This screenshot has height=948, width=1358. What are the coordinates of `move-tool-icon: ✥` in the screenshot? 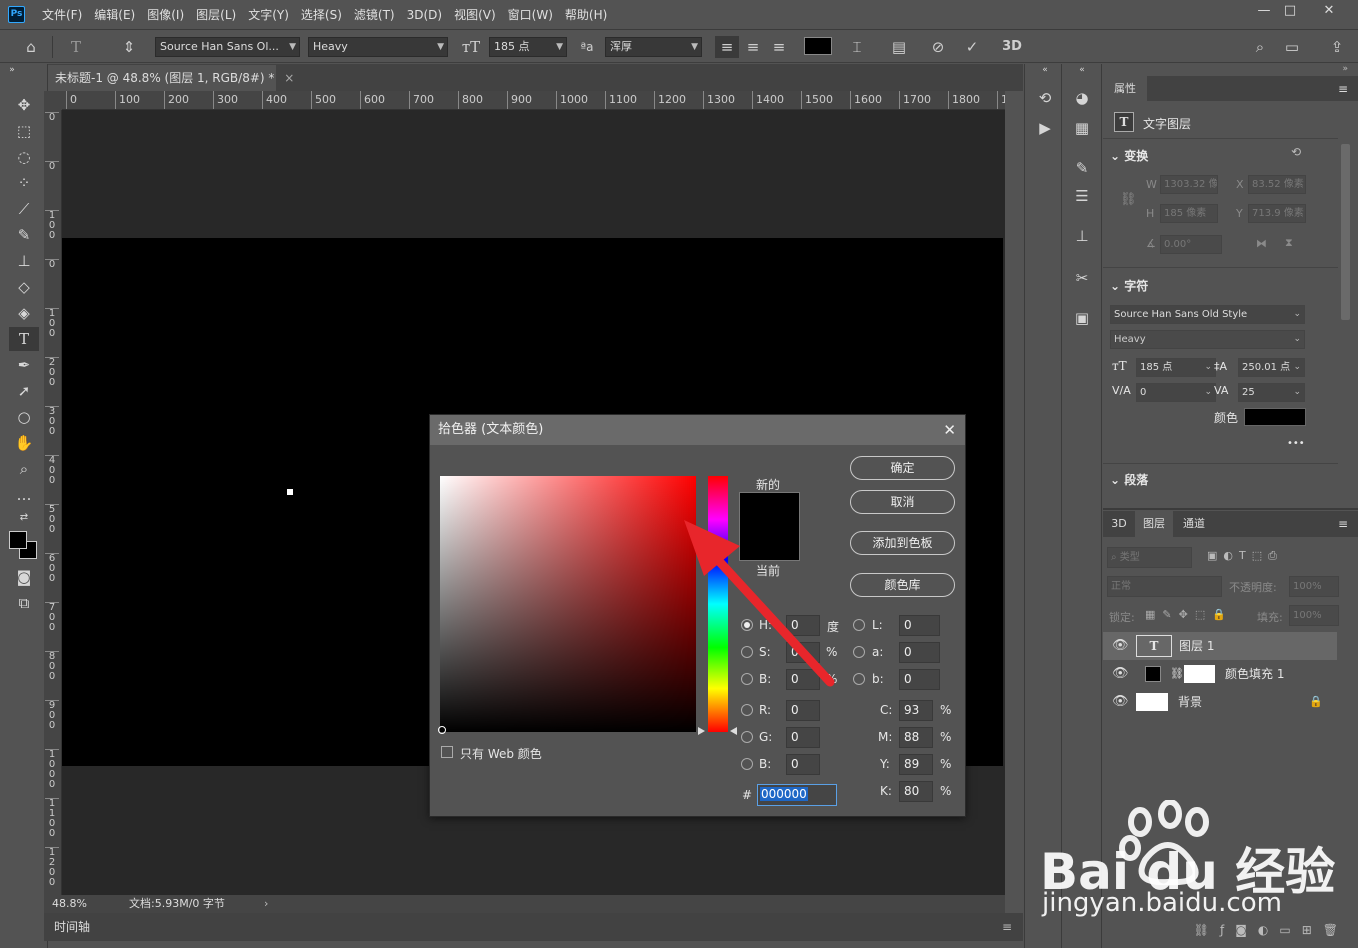 It's located at (24, 105).